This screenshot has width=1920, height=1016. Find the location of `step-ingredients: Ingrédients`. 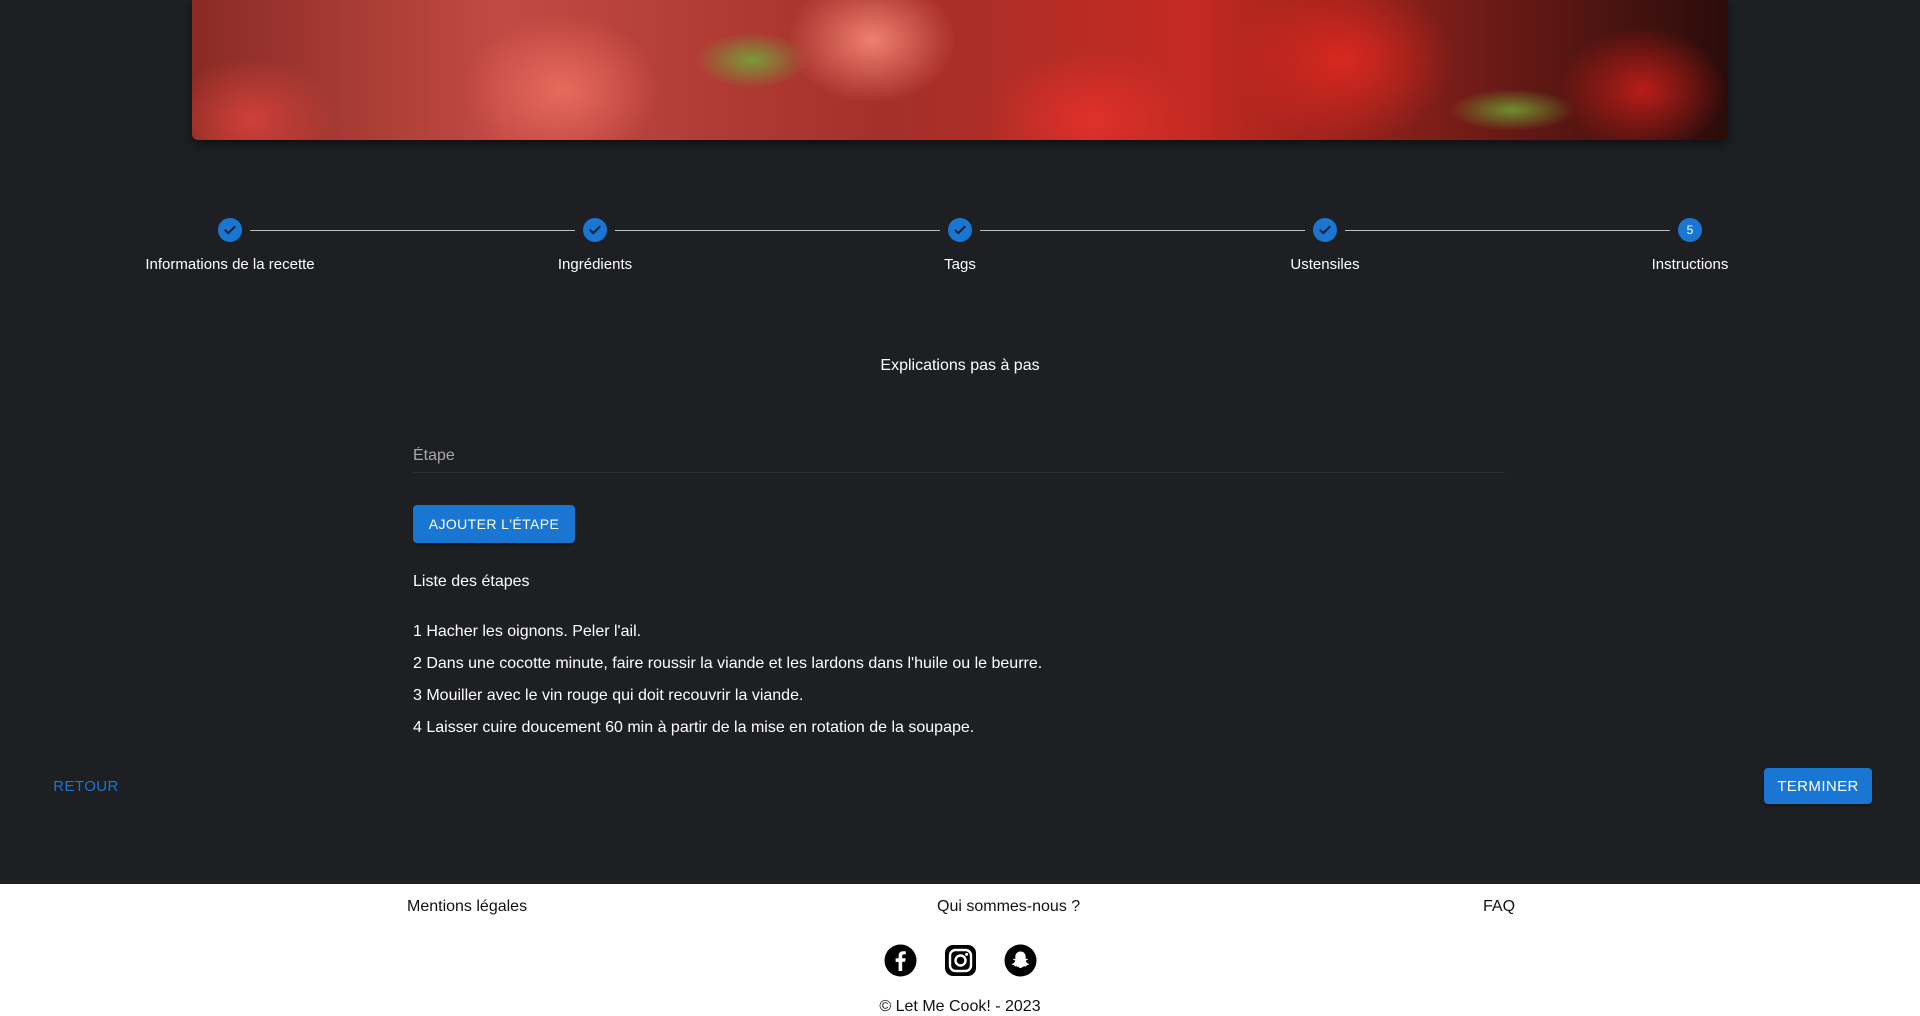

step-ingredients: Ingrédients is located at coordinates (595, 241).